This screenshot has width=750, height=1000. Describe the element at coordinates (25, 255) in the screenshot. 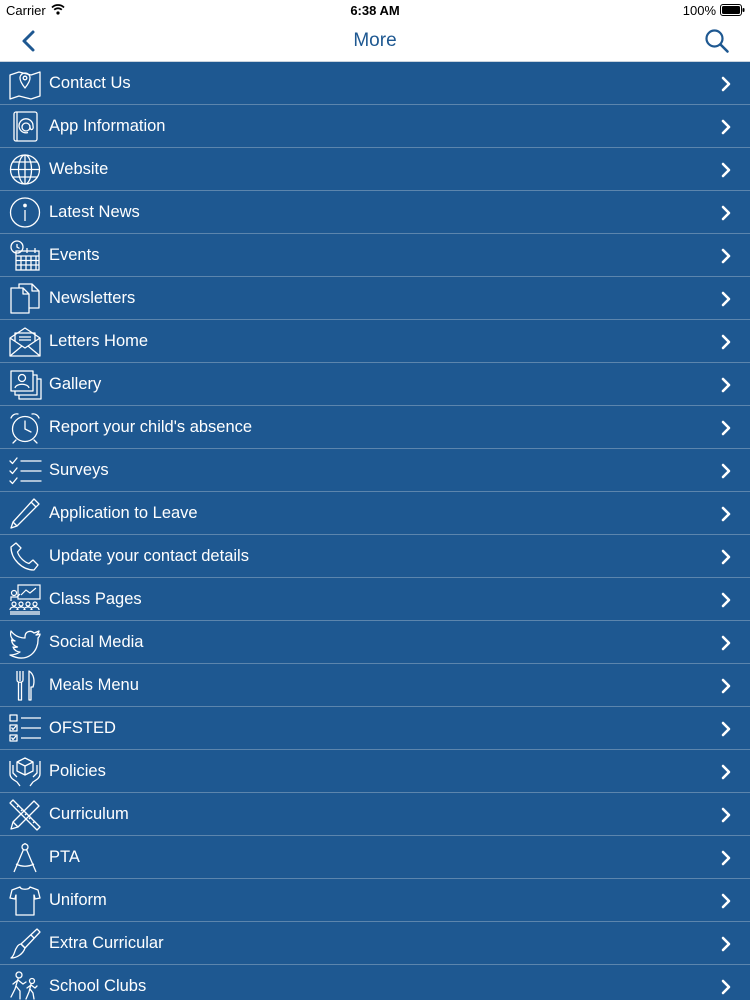

I see `calendar-clock-icon` at that location.